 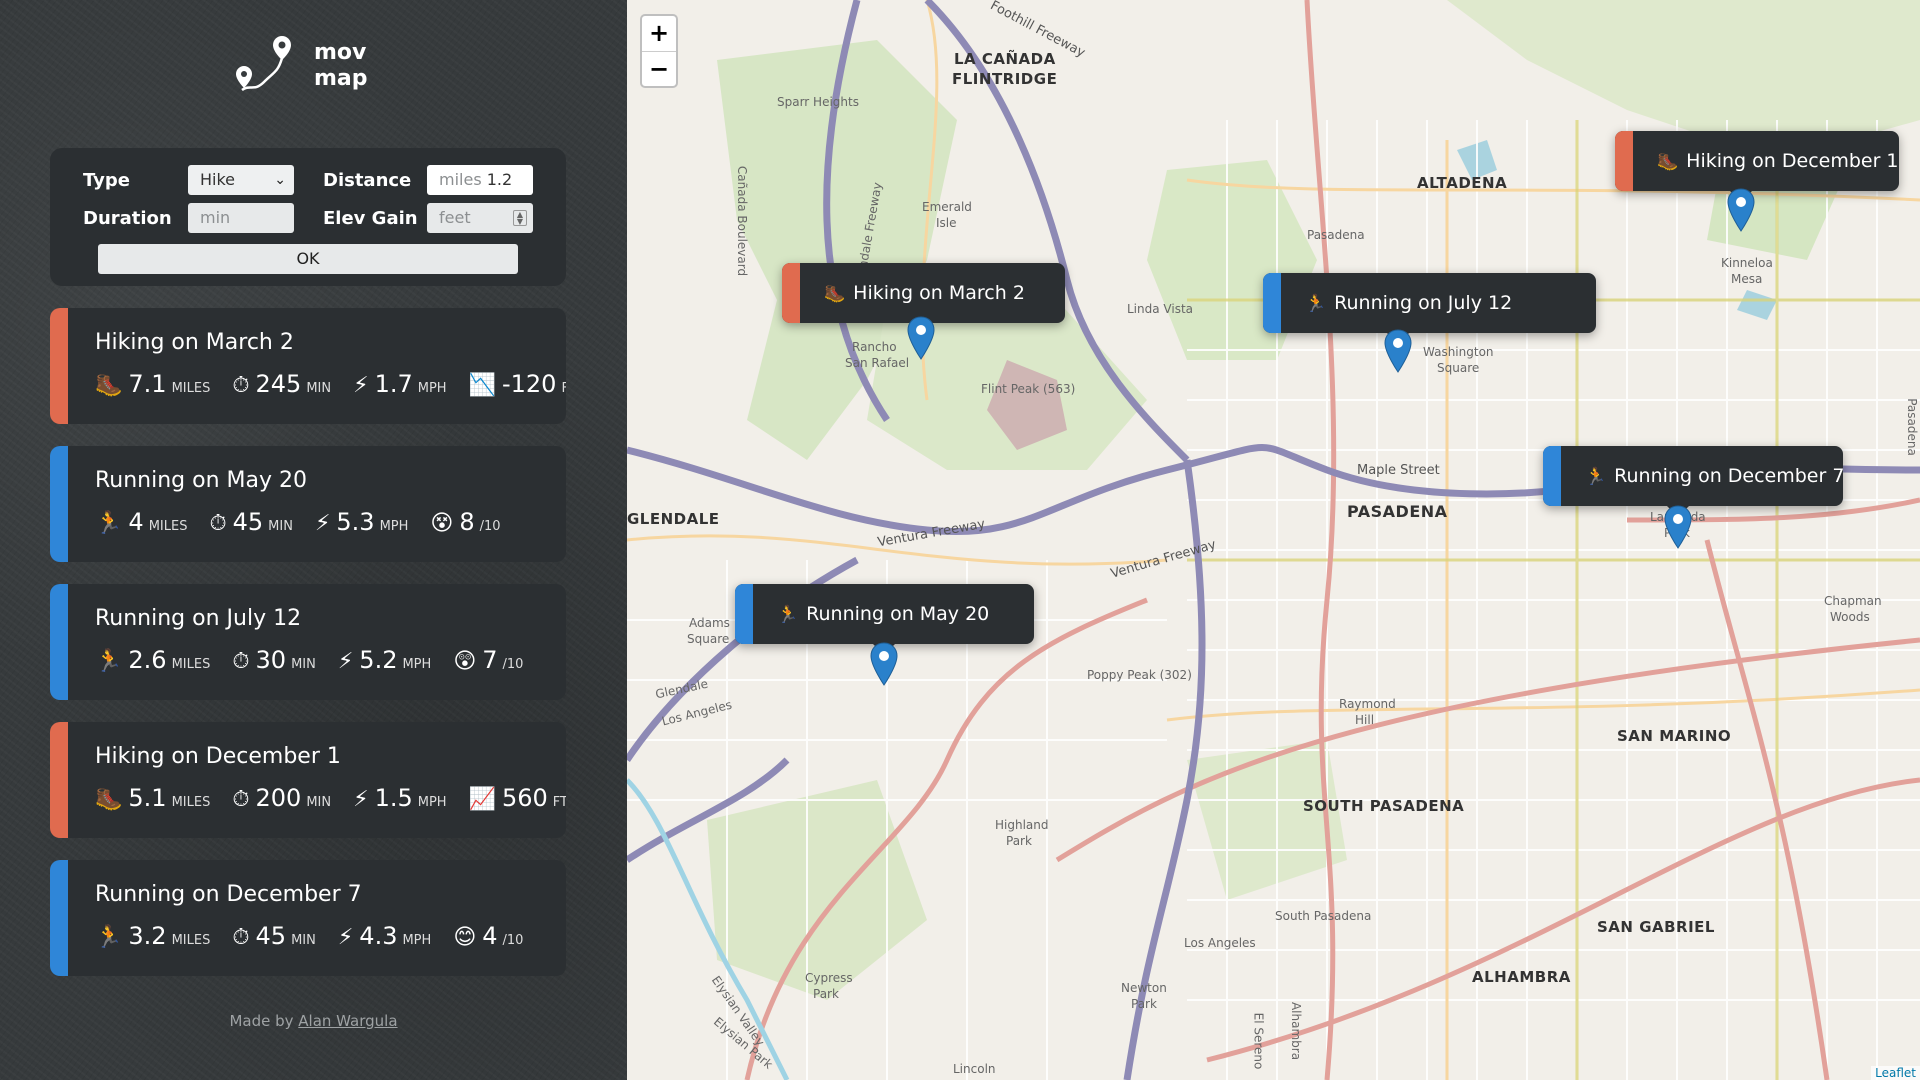 What do you see at coordinates (215, 217) in the screenshot?
I see `duration-placeholder: min` at bounding box center [215, 217].